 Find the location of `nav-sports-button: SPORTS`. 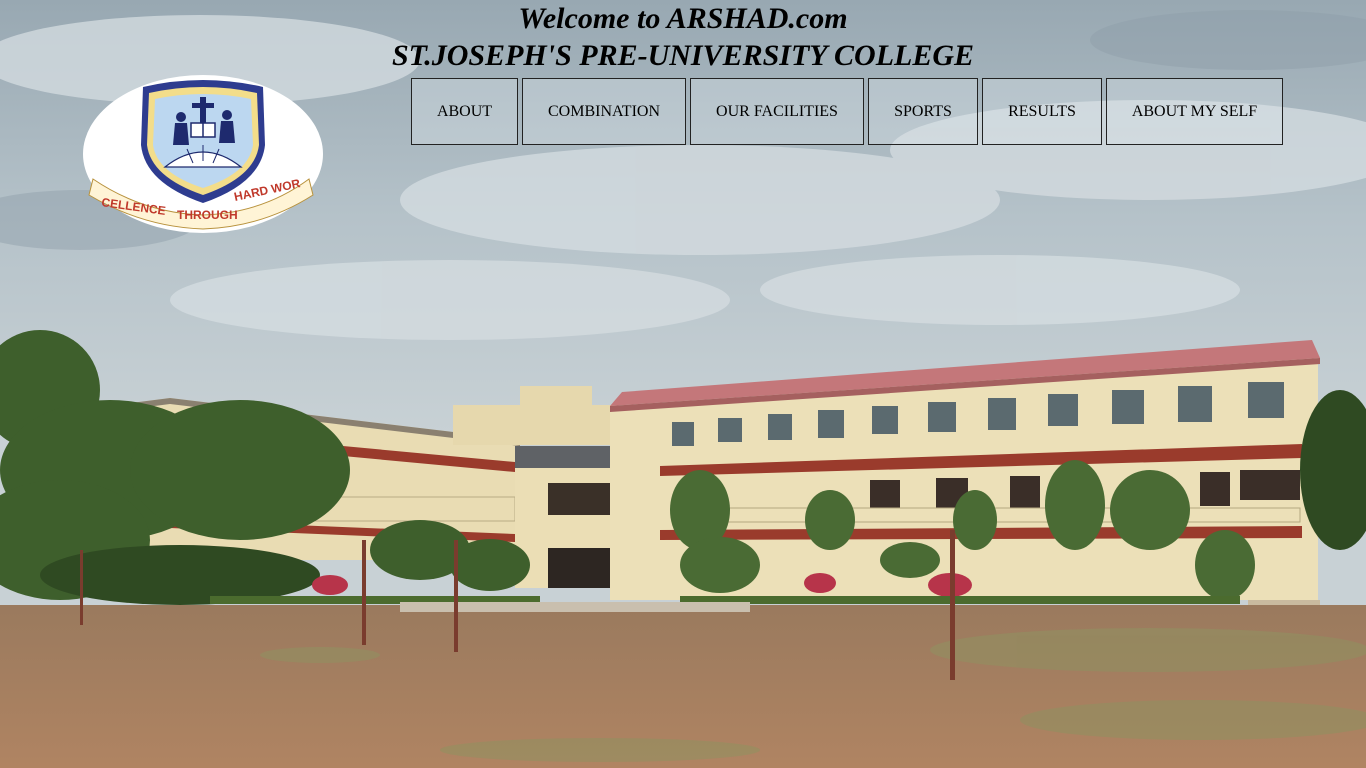

nav-sports-button: SPORTS is located at coordinates (923, 111).